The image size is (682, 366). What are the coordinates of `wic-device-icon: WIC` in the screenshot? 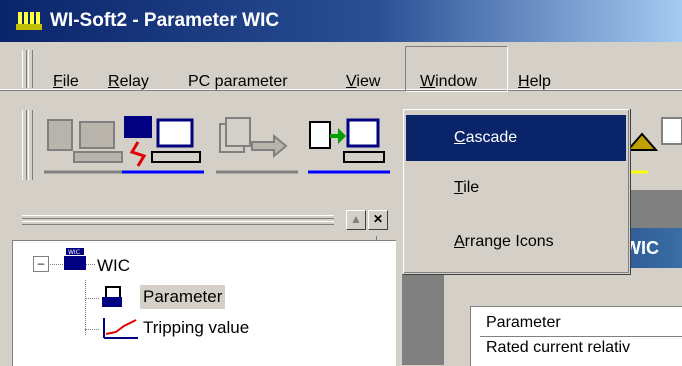 It's located at (75, 260).